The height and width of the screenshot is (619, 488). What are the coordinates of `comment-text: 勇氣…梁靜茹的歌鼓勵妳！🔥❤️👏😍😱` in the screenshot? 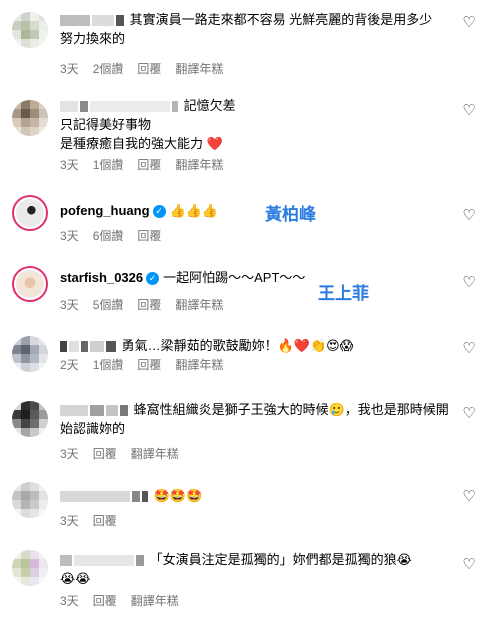 It's located at (254, 345).